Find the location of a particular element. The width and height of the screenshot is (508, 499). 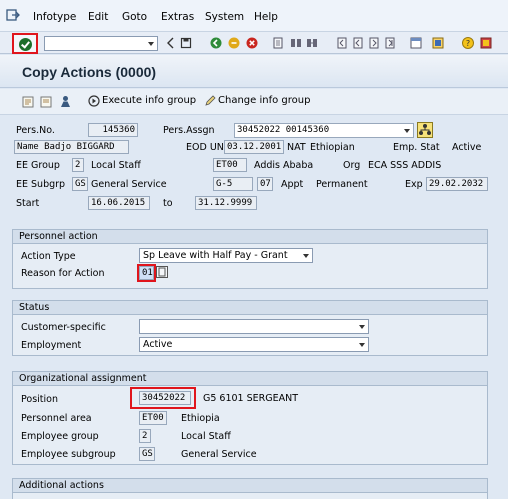

org-value: ECA SSS ADDIS is located at coordinates (405, 165).